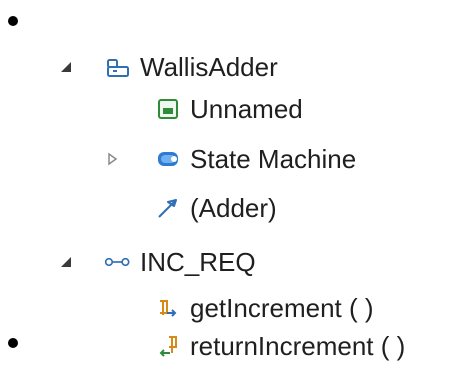  I want to click on tree-item-adder: (Adder), so click(215, 208).